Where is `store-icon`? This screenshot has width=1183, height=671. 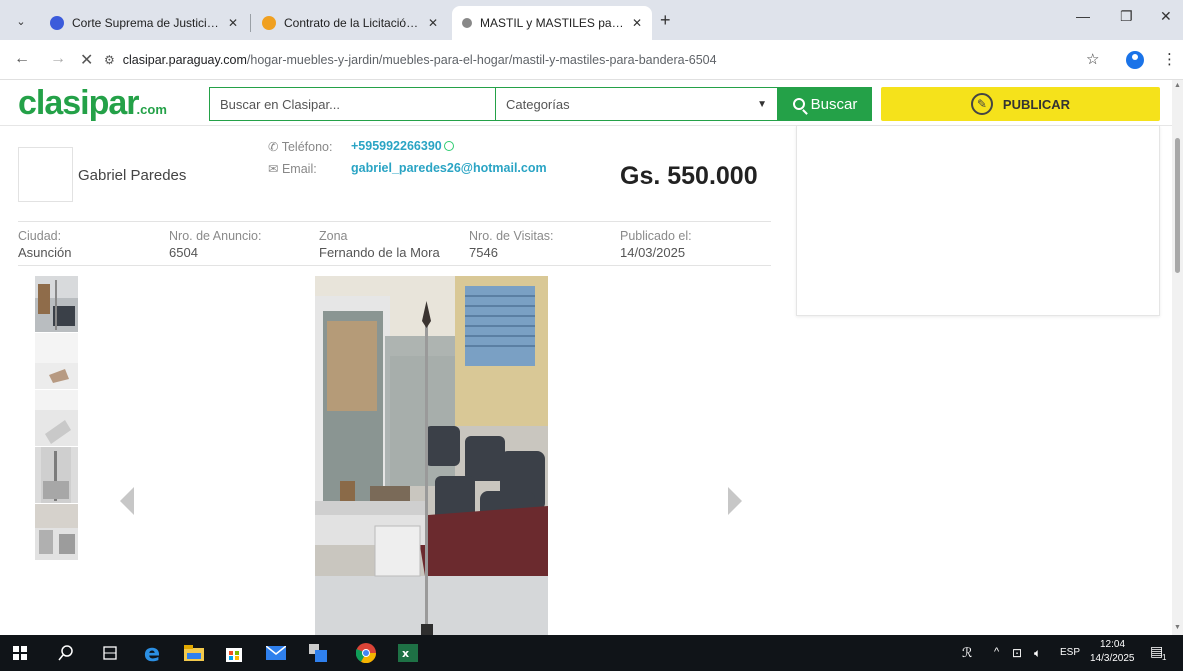 store-icon is located at coordinates (234, 653).